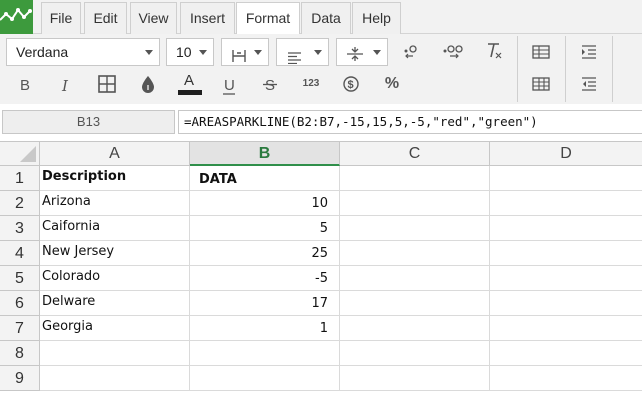  I want to click on menu-edit: Edit, so click(105, 18).